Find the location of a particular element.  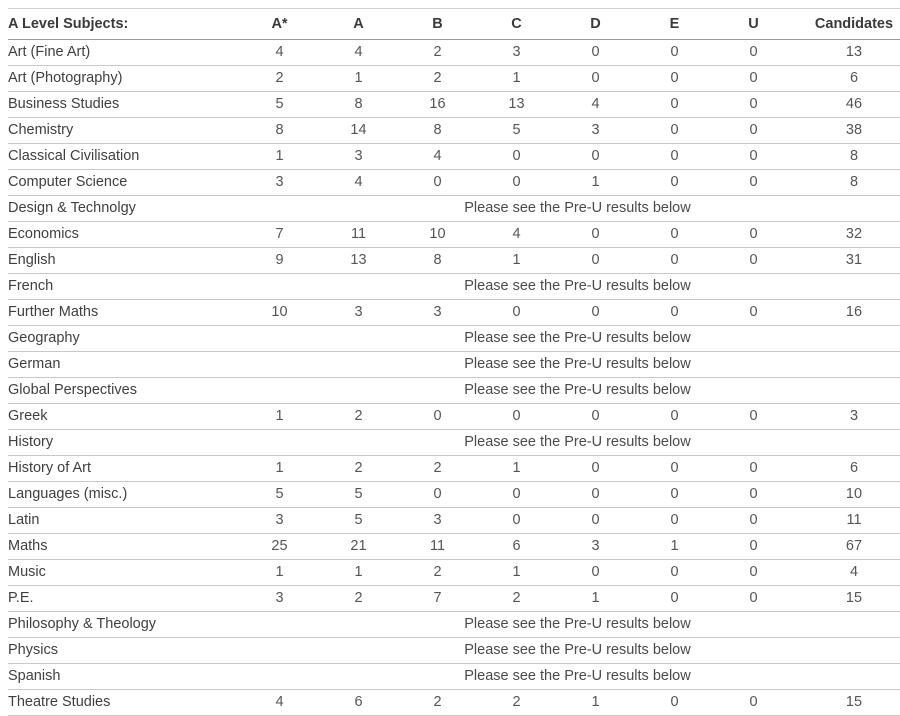

grade-cell-b: 10 is located at coordinates (437, 234).